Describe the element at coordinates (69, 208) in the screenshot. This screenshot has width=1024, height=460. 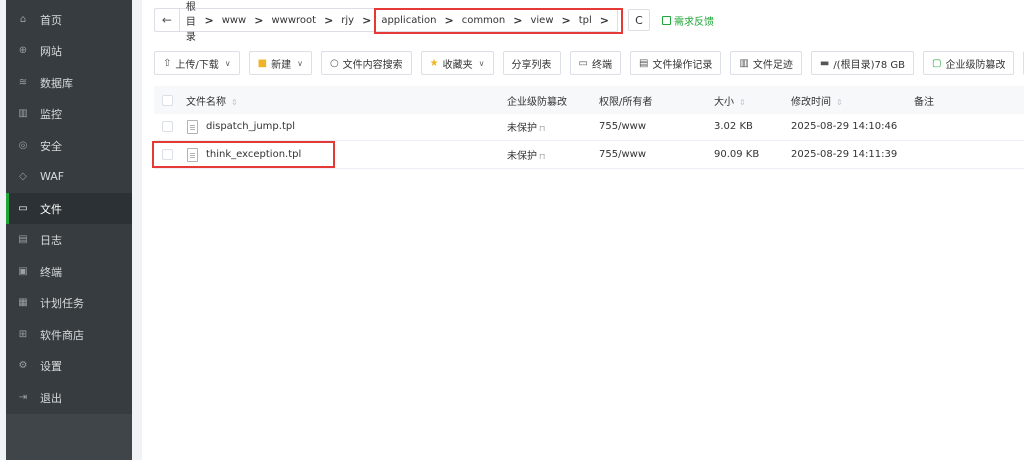
I see `sidebar-item-files: ▭ 文件` at that location.